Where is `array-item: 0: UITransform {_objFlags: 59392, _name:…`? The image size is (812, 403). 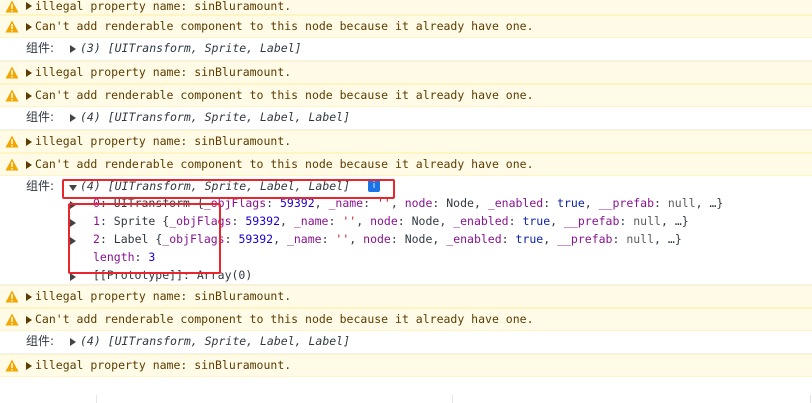
array-item: 0: UITransform {_objFlags: 59392, _name:… is located at coordinates (406, 203).